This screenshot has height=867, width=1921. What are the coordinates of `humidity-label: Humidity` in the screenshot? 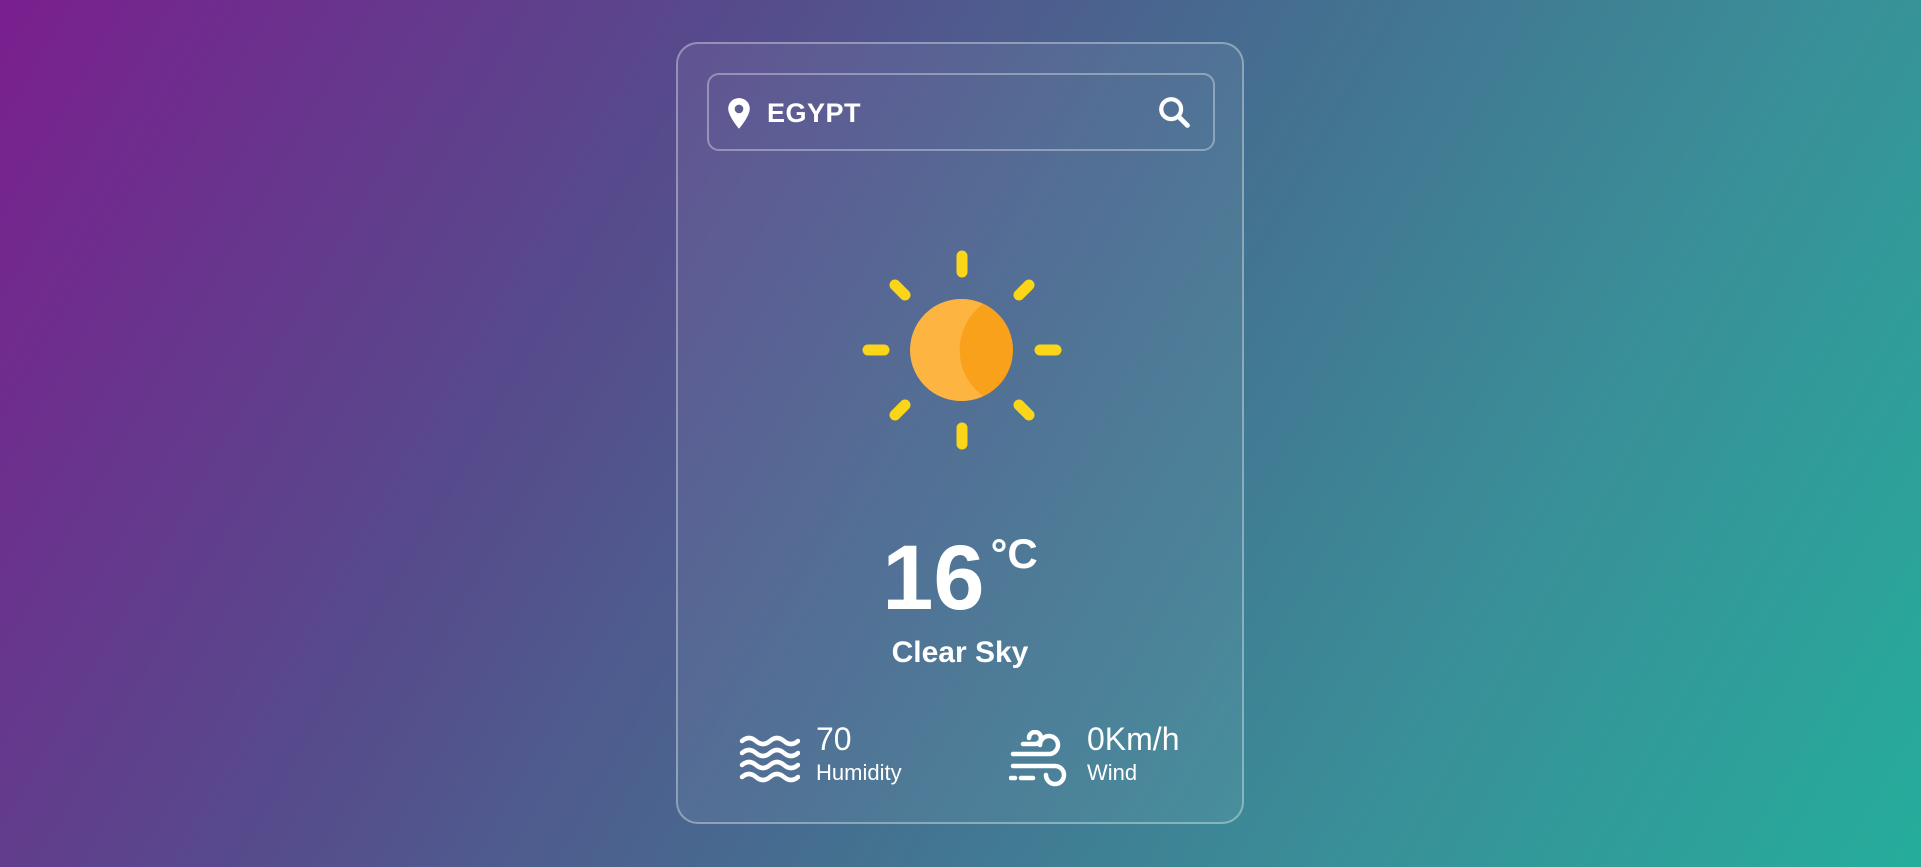 It's located at (859, 772).